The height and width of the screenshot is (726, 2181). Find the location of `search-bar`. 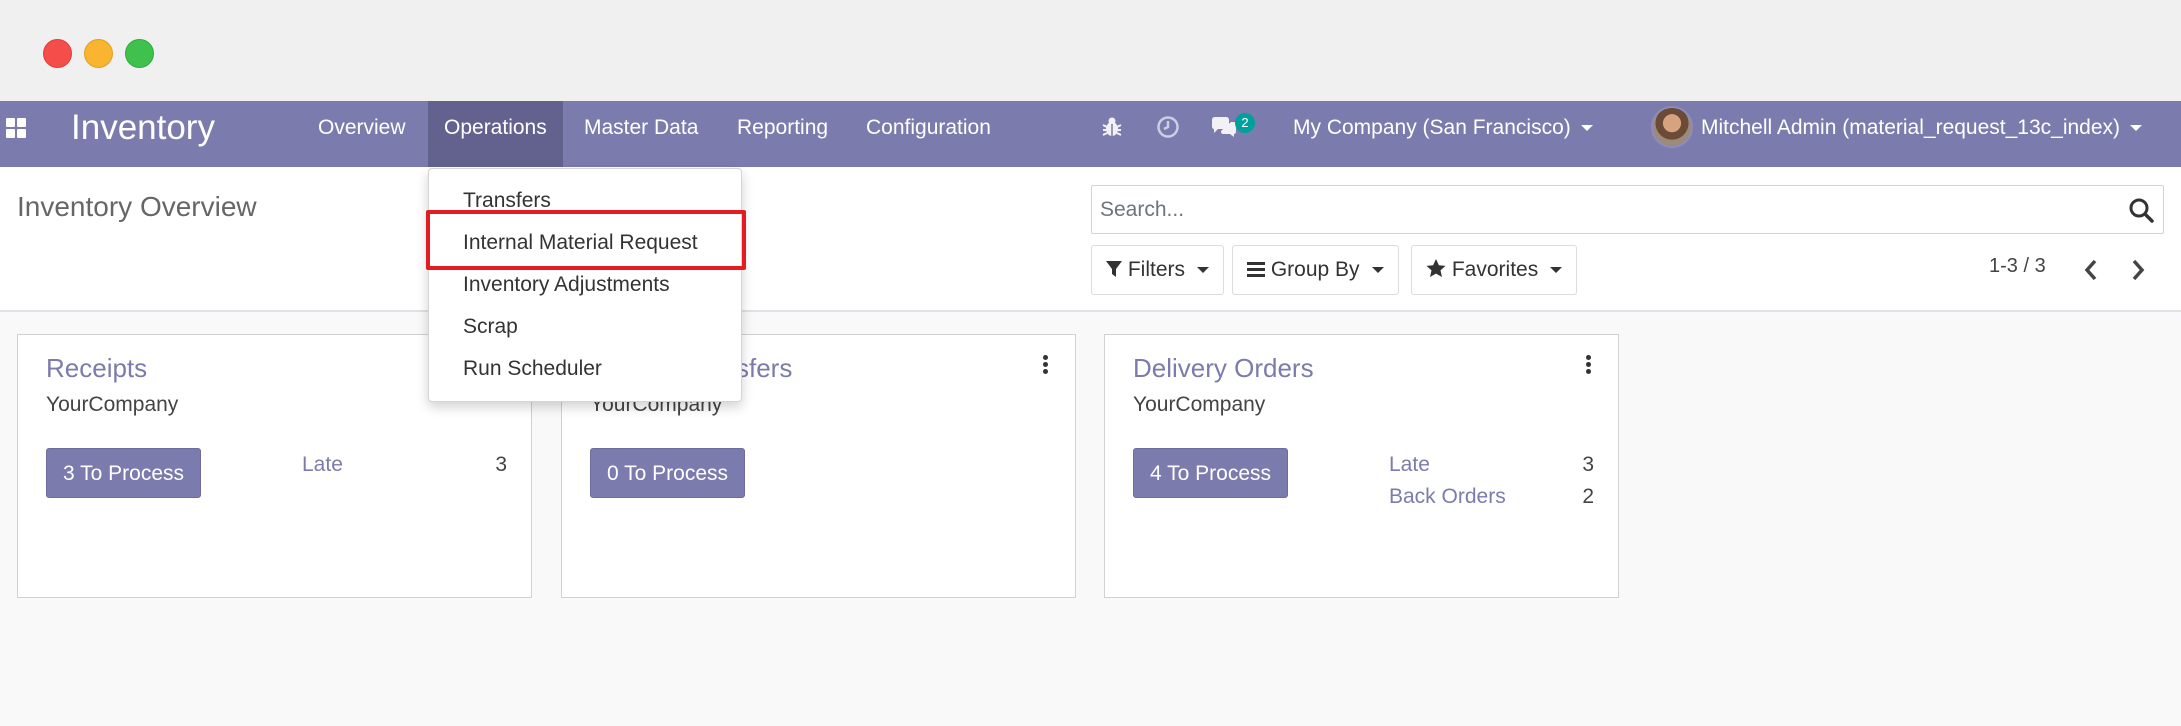

search-bar is located at coordinates (1627, 209).